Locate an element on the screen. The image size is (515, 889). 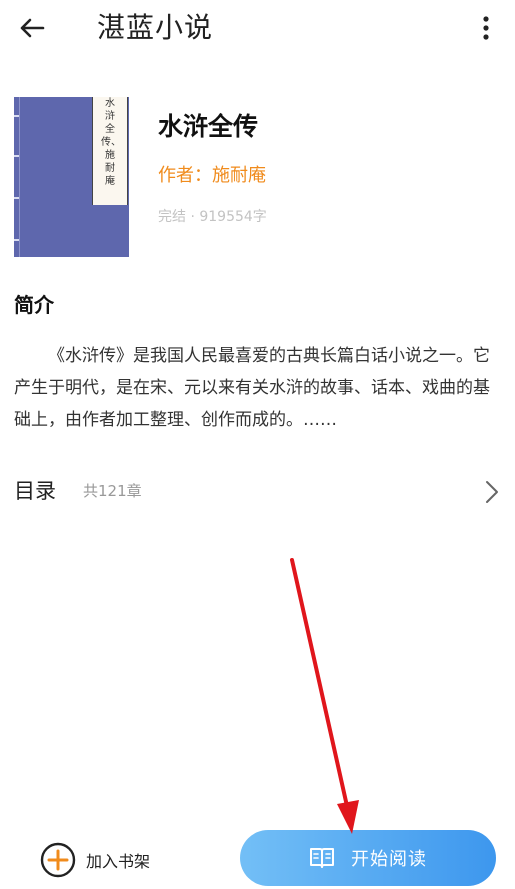
book-cover: 水浒全传、施耐庵 is located at coordinates (71, 177).